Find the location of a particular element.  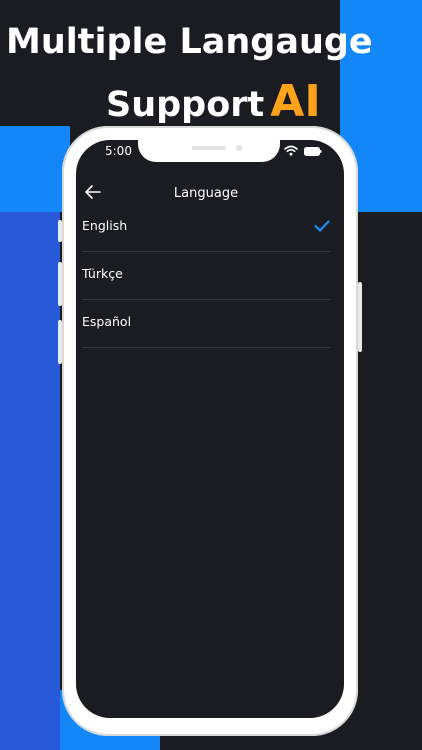

status-time: 5:00 is located at coordinates (118, 151).